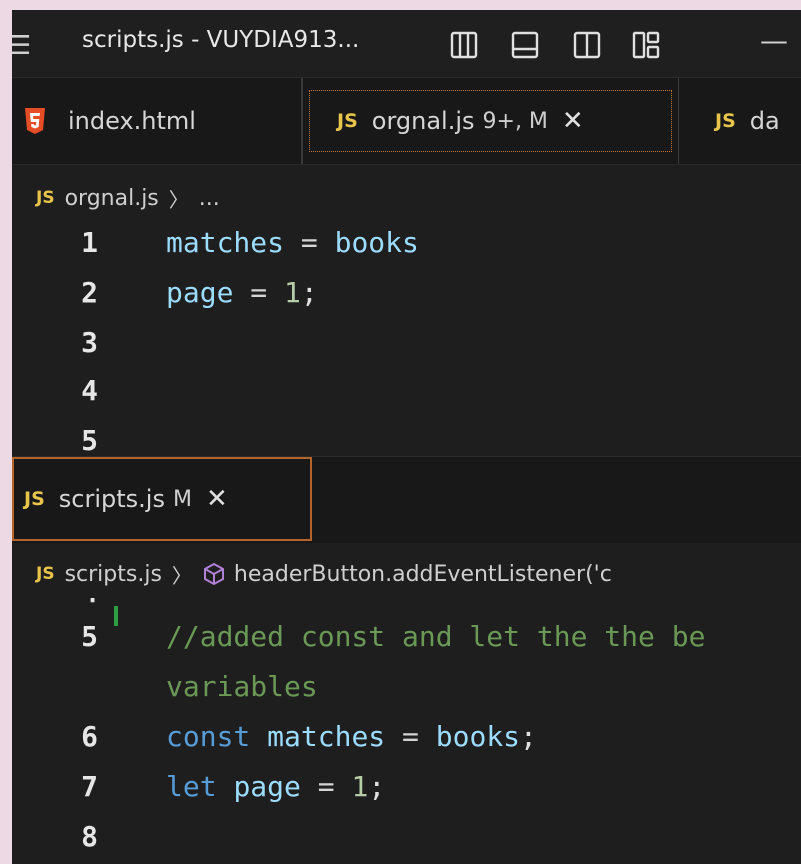 Image resolution: width=801 pixels, height=864 pixels. What do you see at coordinates (423, 574) in the screenshot?
I see `breadcrumb-symbol: headerButton.addEventListener('c` at bounding box center [423, 574].